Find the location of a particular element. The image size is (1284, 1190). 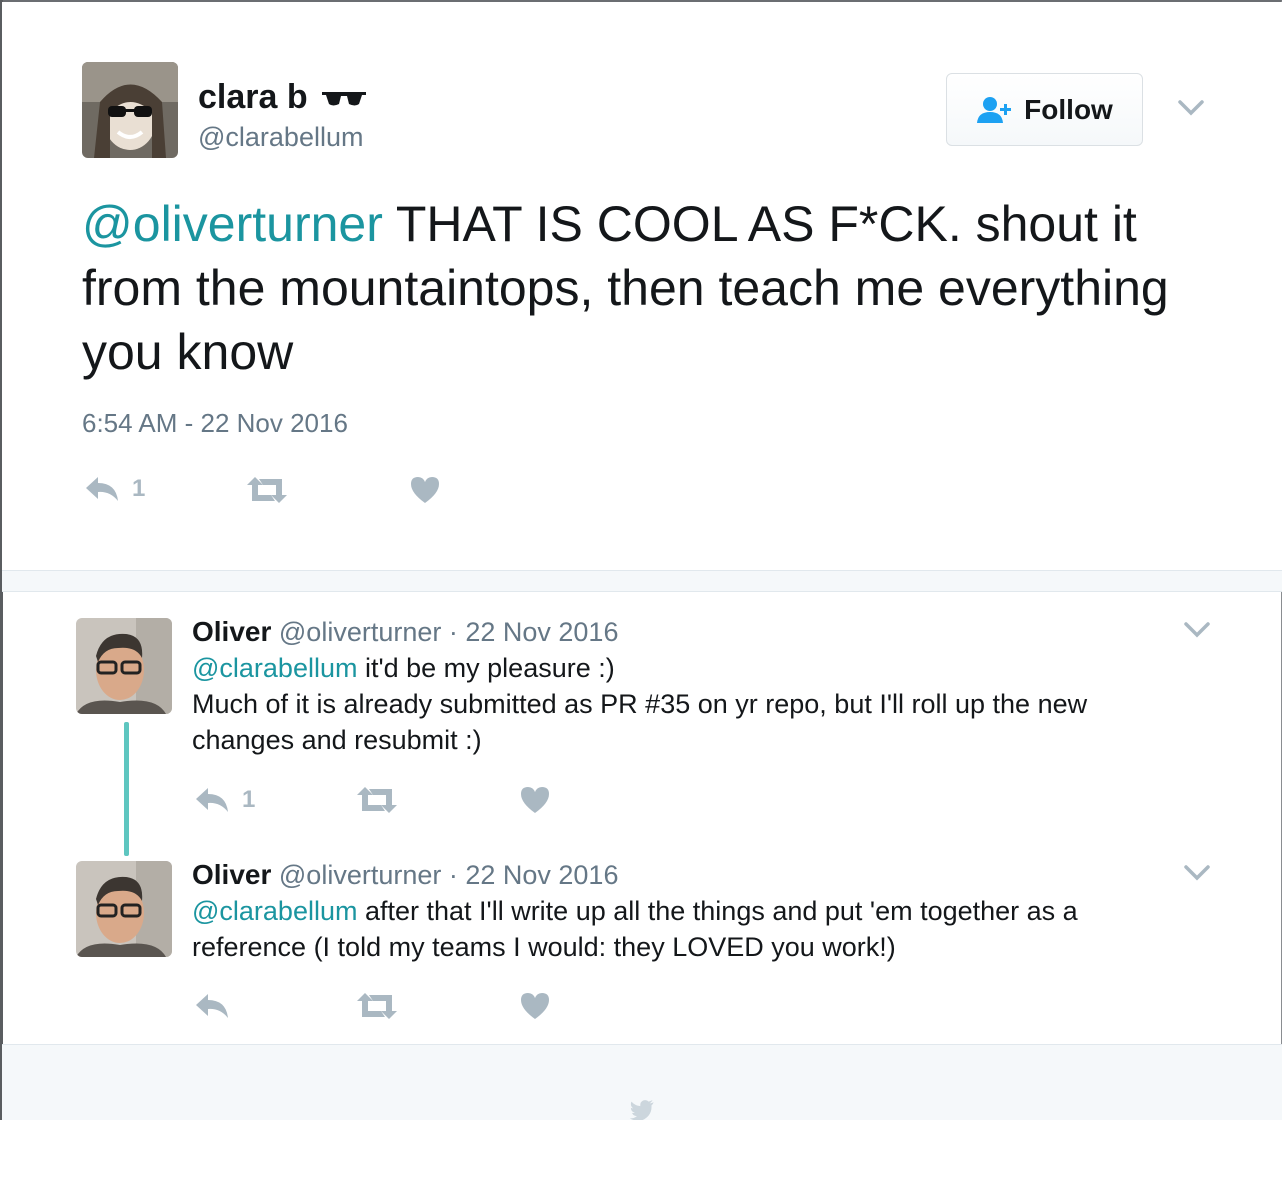

thread-connector is located at coordinates (126, 789).